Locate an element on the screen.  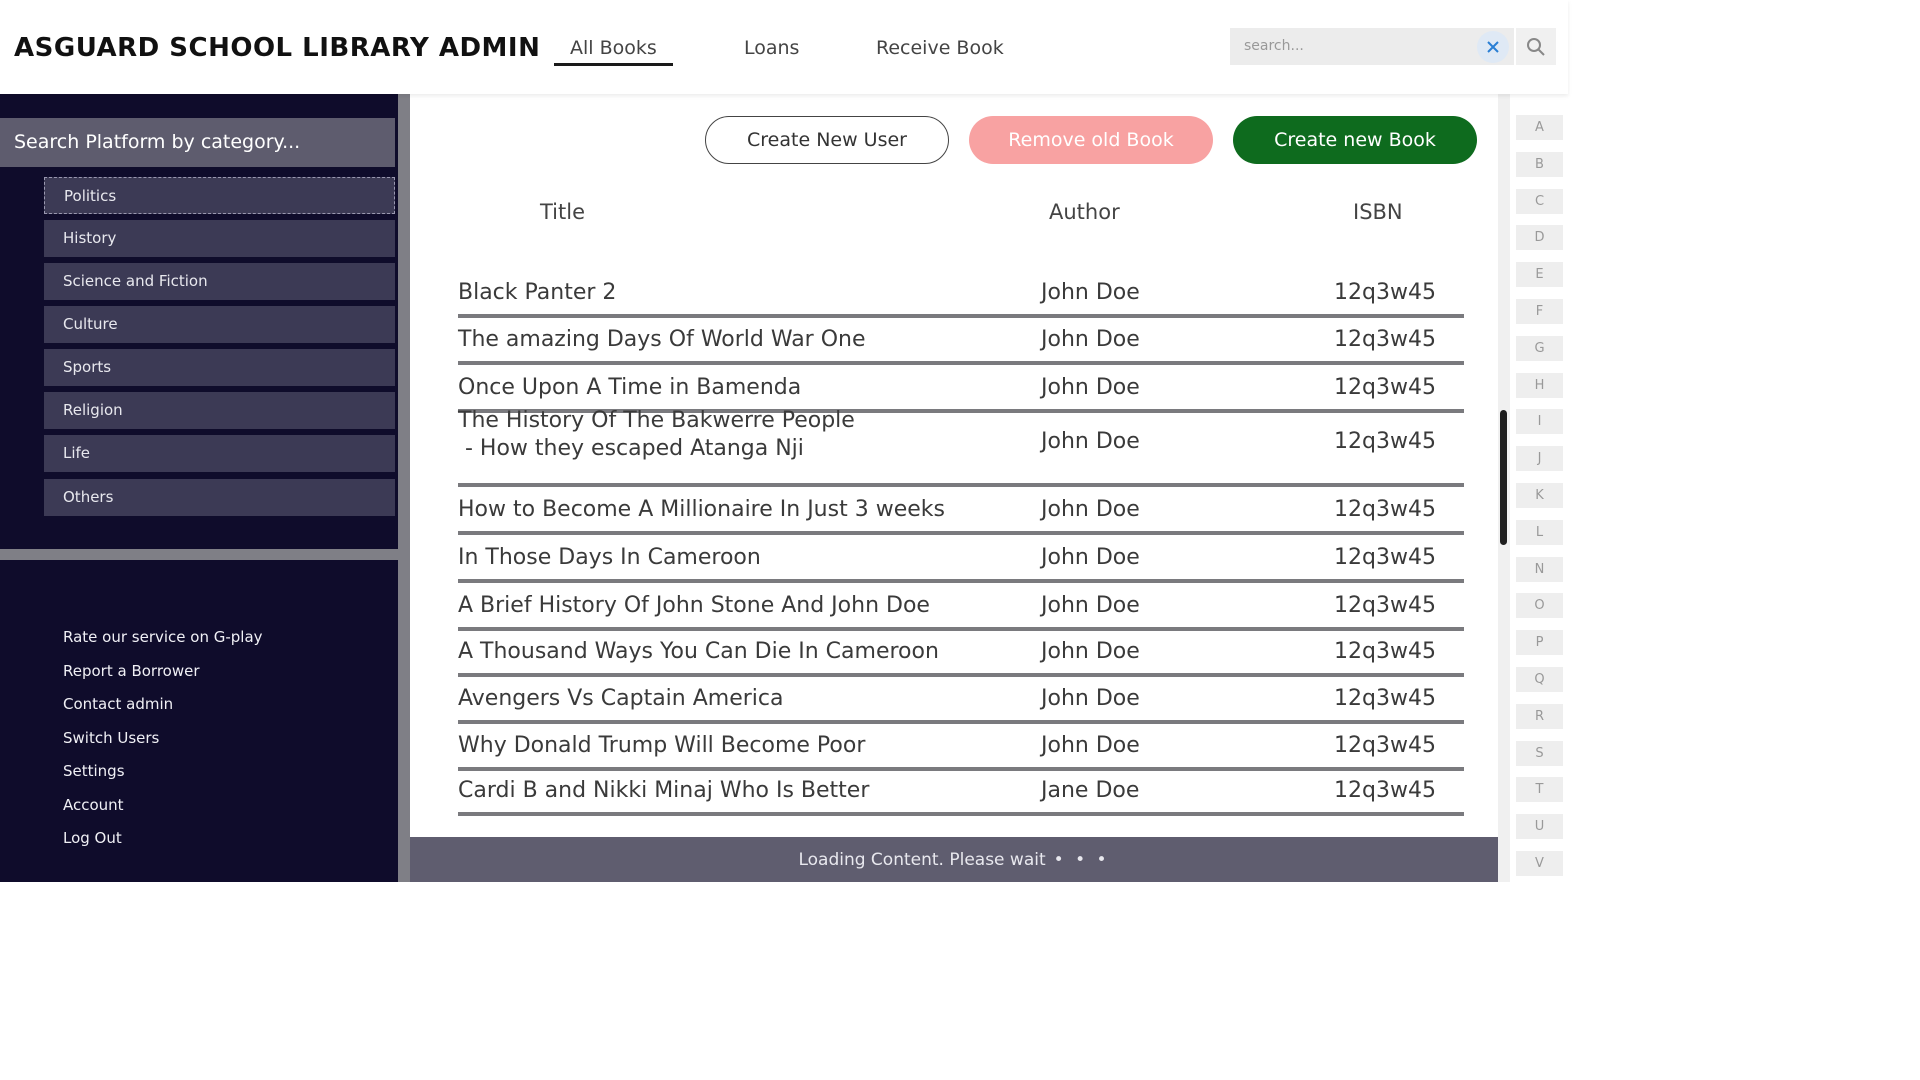
alphabet-letter: L is located at coordinates (1539, 532).